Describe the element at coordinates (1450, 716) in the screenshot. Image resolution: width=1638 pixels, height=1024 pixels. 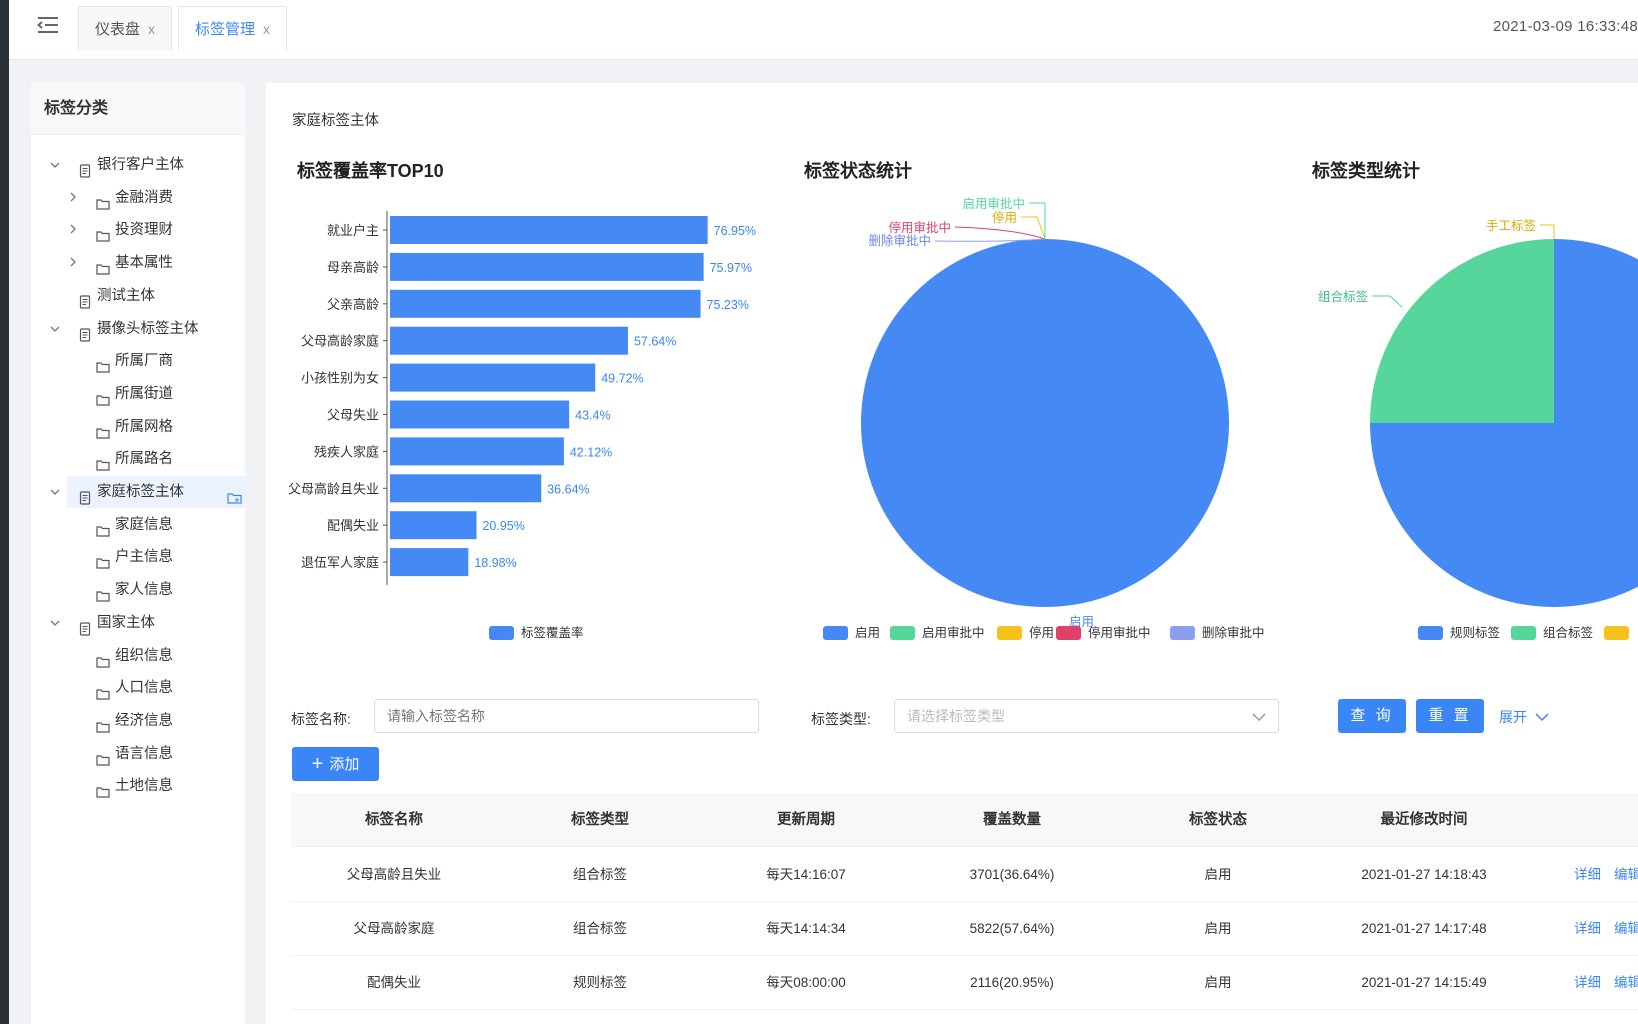
I see `reset-button: 重 置` at that location.